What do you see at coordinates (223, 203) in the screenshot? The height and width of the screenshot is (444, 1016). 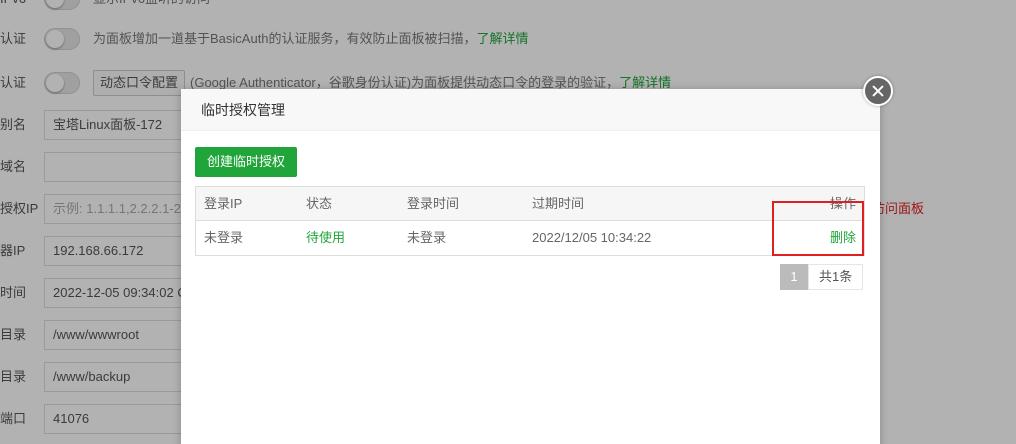 I see `header-login-ip: 登录IP` at bounding box center [223, 203].